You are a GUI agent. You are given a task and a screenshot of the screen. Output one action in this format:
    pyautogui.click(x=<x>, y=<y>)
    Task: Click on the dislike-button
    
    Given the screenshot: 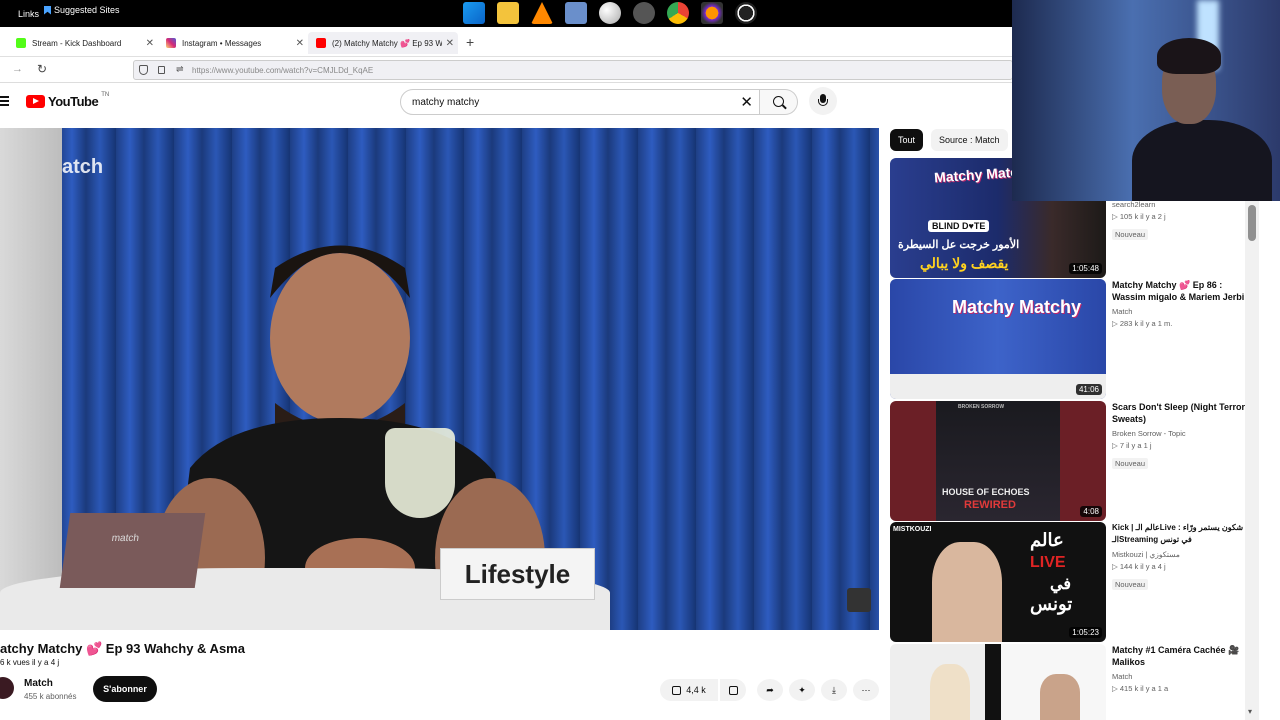 What is the action you would take?
    pyautogui.click(x=733, y=690)
    